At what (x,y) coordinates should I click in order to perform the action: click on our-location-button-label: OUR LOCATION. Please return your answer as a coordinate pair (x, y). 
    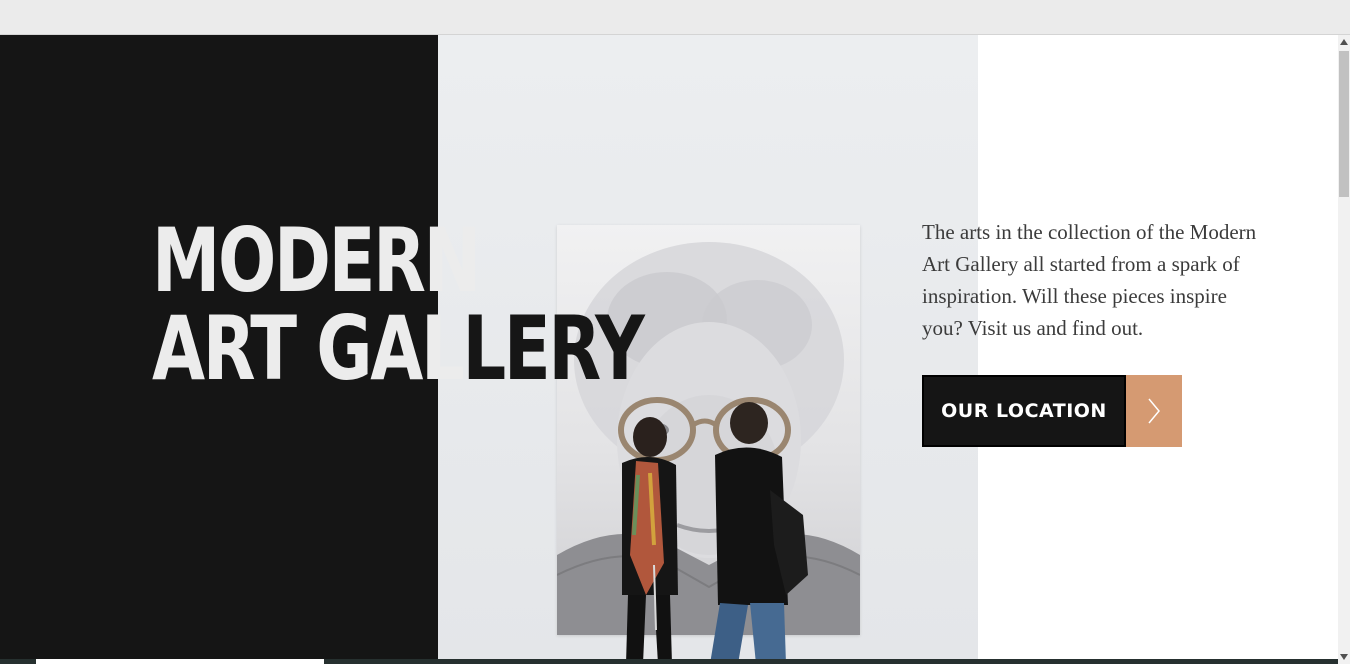
    Looking at the image, I should click on (1024, 411).